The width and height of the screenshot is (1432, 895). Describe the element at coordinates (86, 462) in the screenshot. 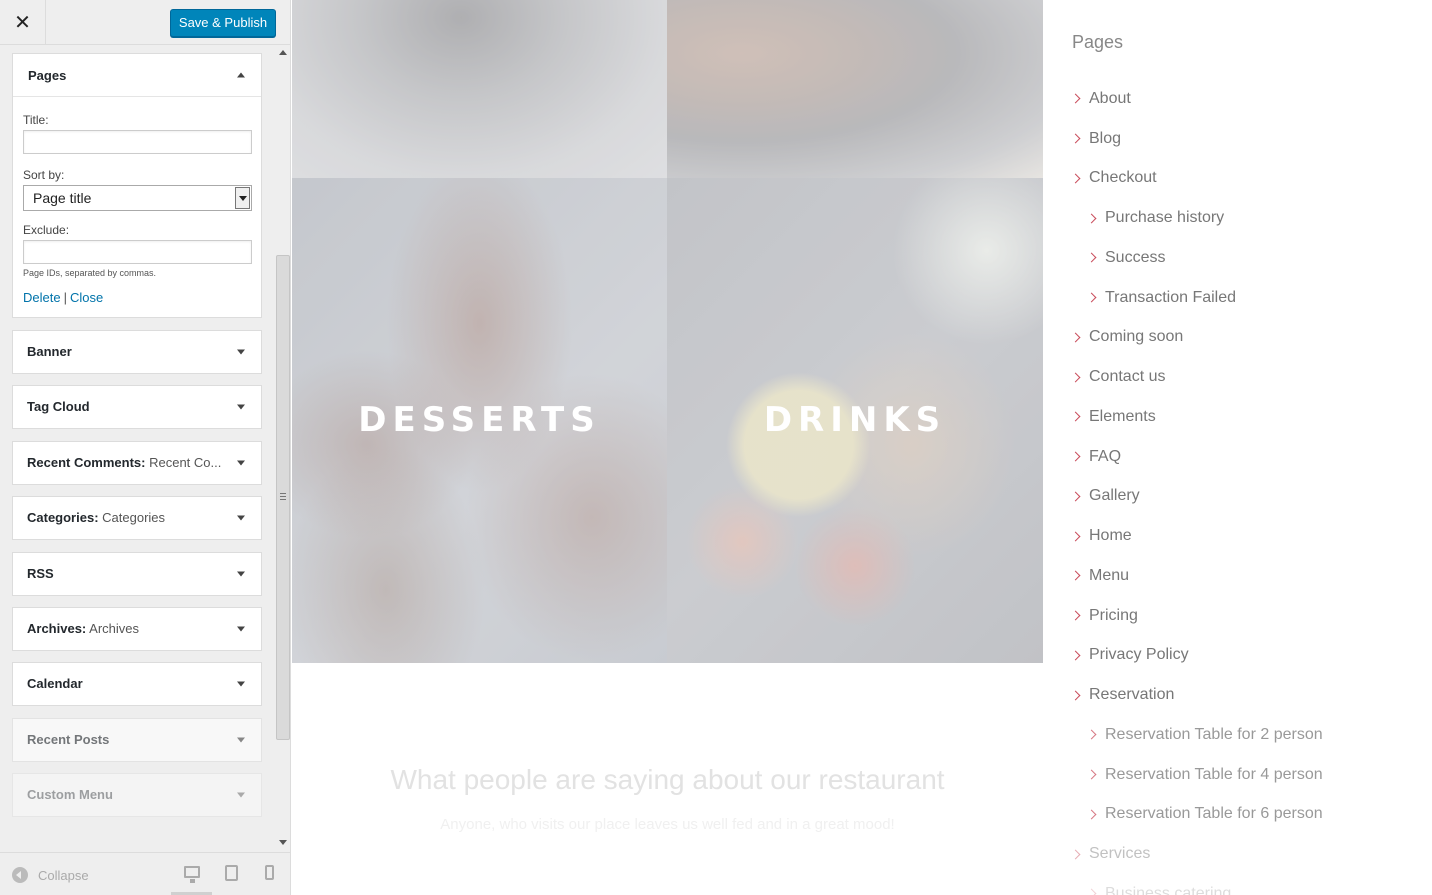

I see `widget-title: Recent Comments:` at that location.